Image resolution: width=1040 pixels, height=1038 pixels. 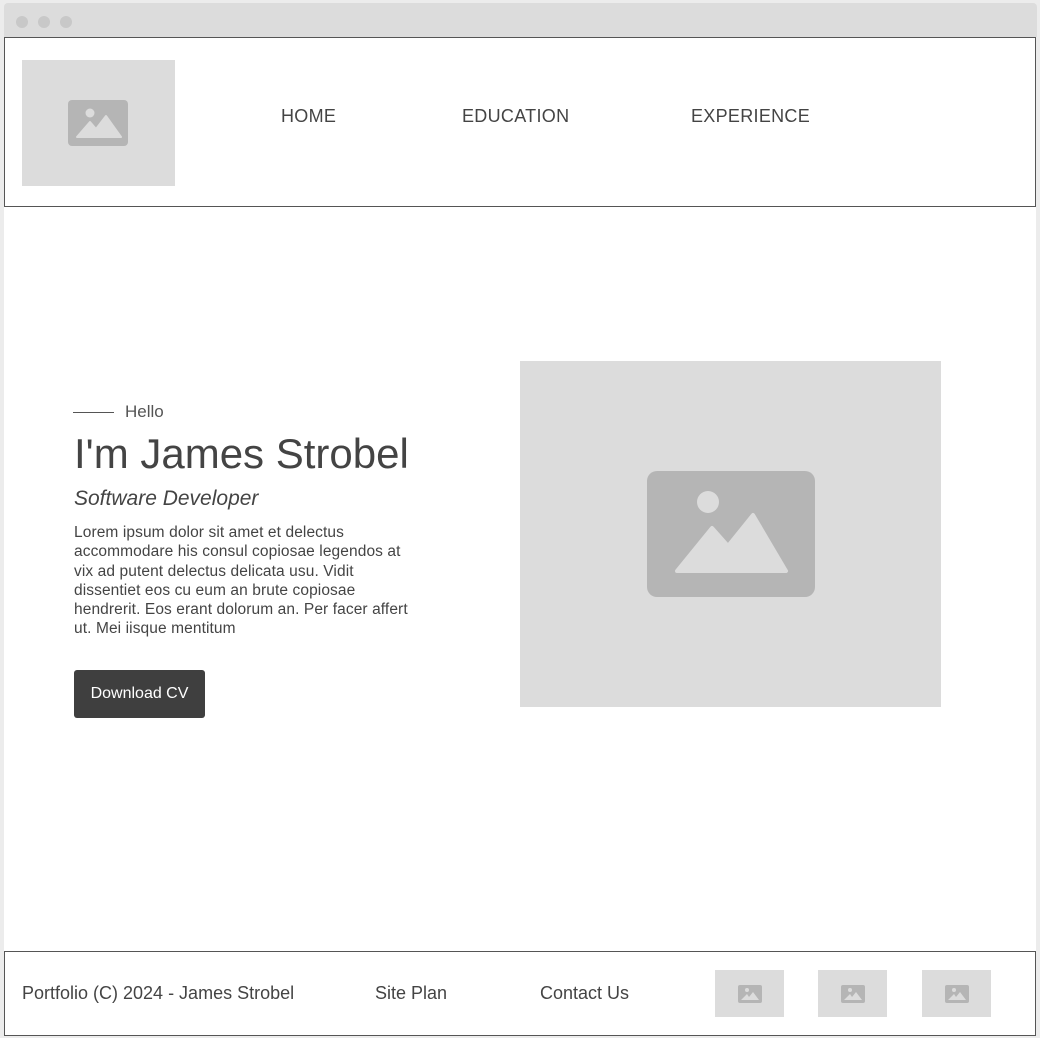 I want to click on nav-home: HOME, so click(x=308, y=116).